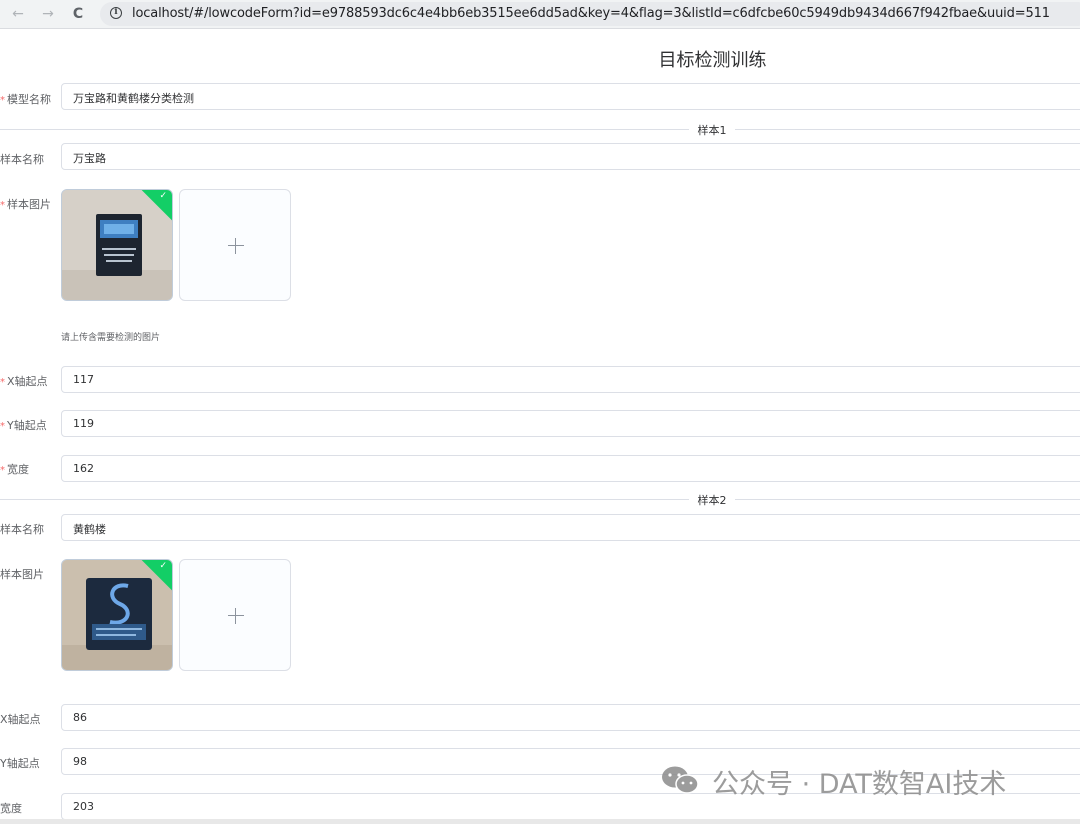 The height and width of the screenshot is (824, 1080). Describe the element at coordinates (570, 717) in the screenshot. I see `sample-2-x-input: 86` at that location.